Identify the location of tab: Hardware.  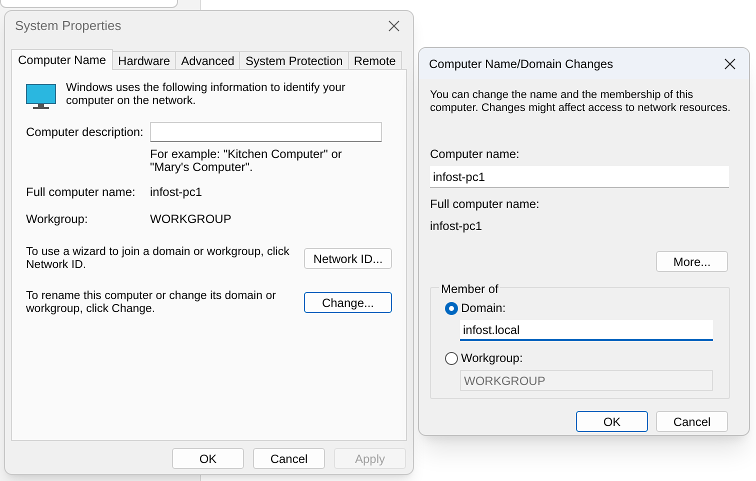
(144, 60).